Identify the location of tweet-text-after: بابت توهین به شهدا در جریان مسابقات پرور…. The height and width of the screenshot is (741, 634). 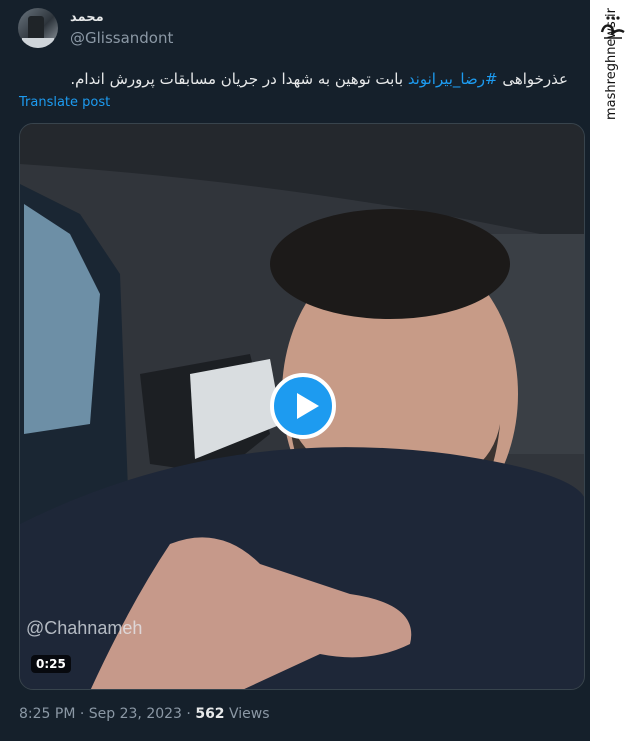
(239, 79).